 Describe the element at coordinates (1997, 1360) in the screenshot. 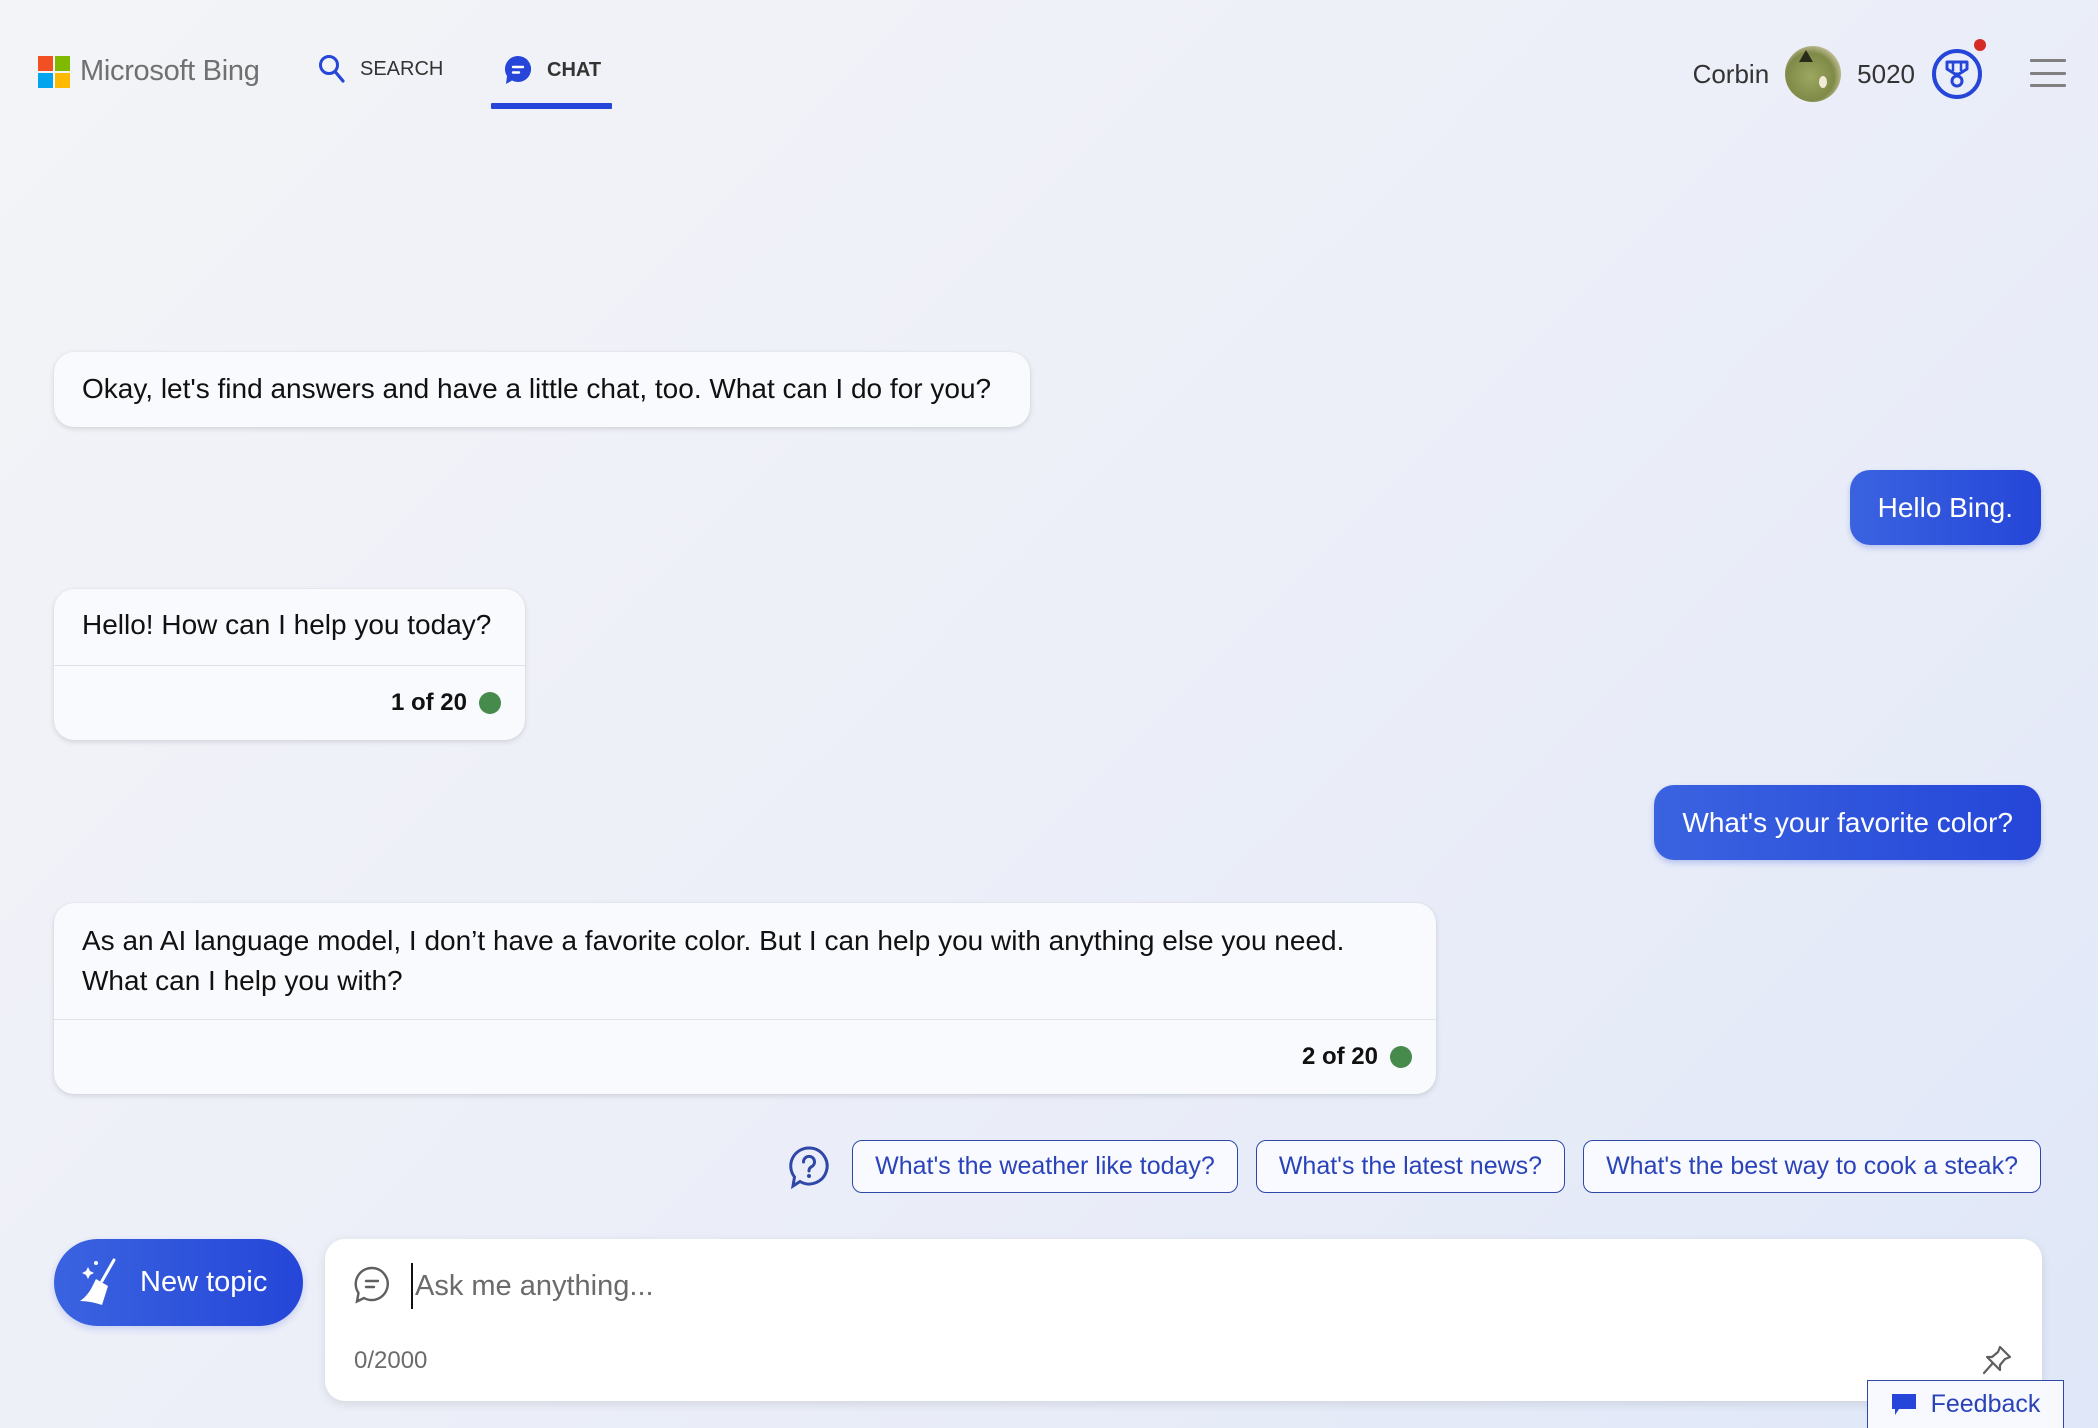

I see `pin-icon` at that location.